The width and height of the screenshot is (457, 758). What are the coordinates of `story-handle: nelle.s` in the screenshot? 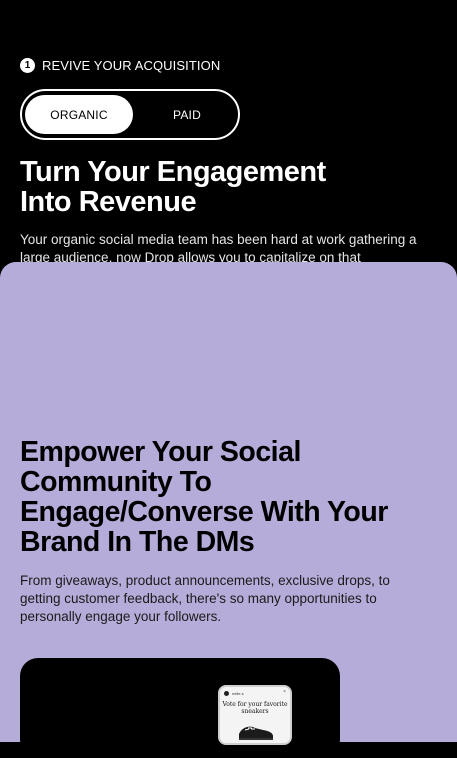 It's located at (238, 693).